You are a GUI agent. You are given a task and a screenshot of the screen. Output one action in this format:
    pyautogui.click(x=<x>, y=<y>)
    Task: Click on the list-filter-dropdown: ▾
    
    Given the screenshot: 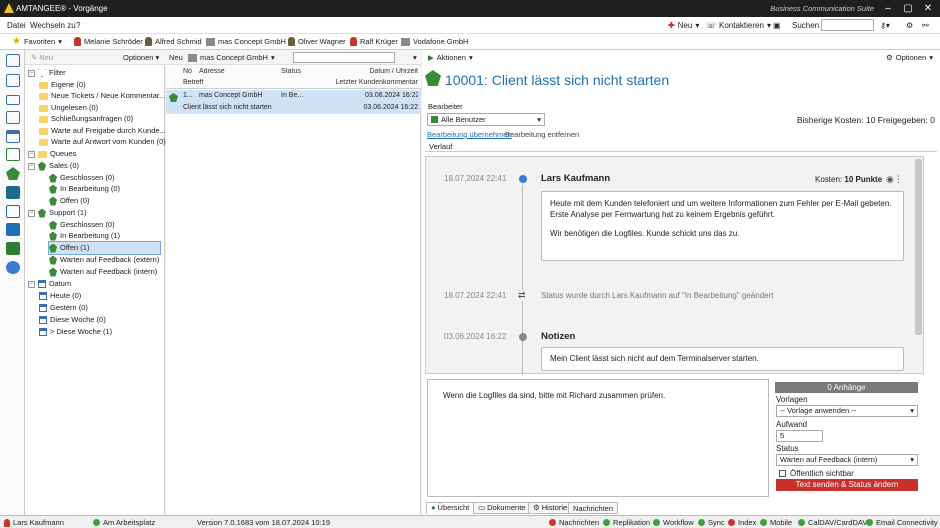 What is the action you would take?
    pyautogui.click(x=415, y=57)
    